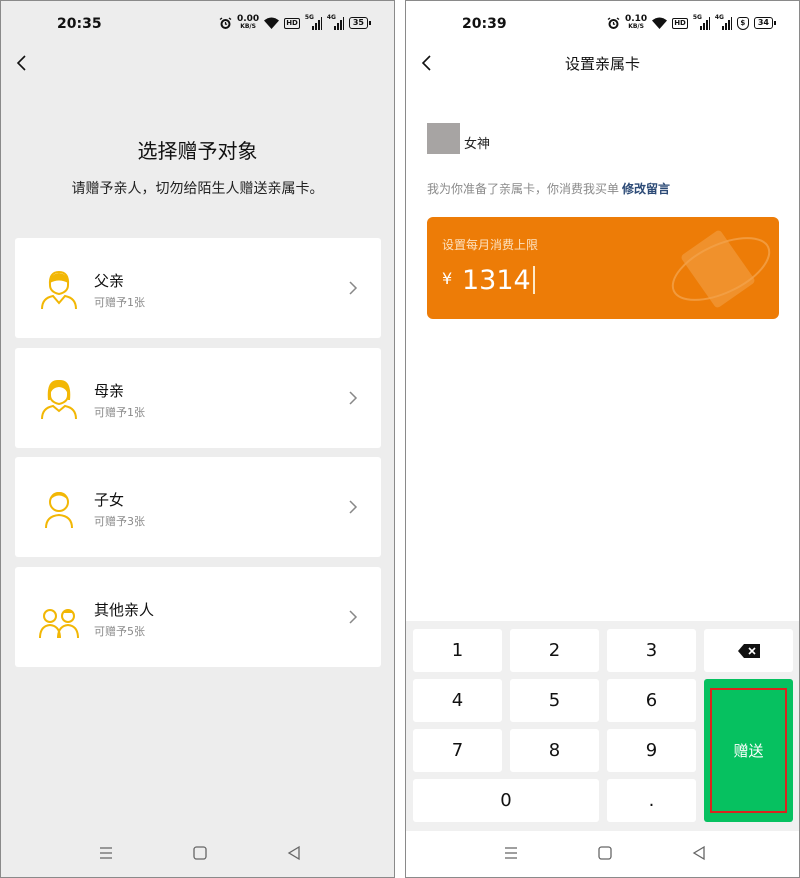 The image size is (800, 878). What do you see at coordinates (59, 624) in the screenshot?
I see `relatives-icon` at bounding box center [59, 624].